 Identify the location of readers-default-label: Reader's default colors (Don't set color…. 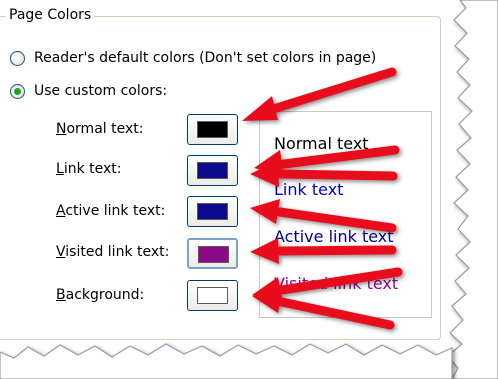
(205, 58).